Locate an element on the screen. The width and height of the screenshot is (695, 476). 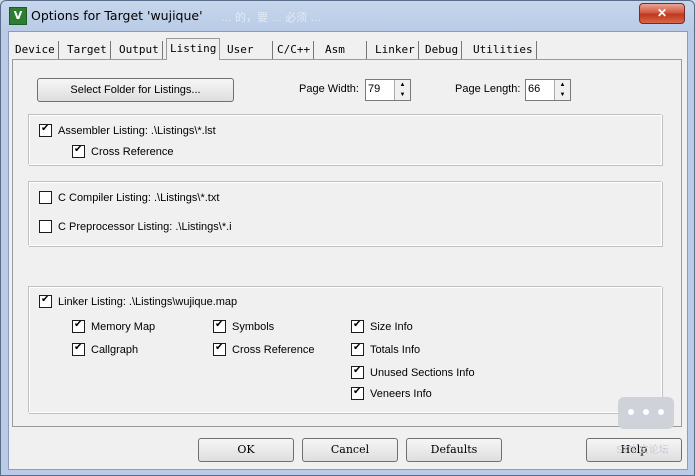
tab-device: Device is located at coordinates (35, 50).